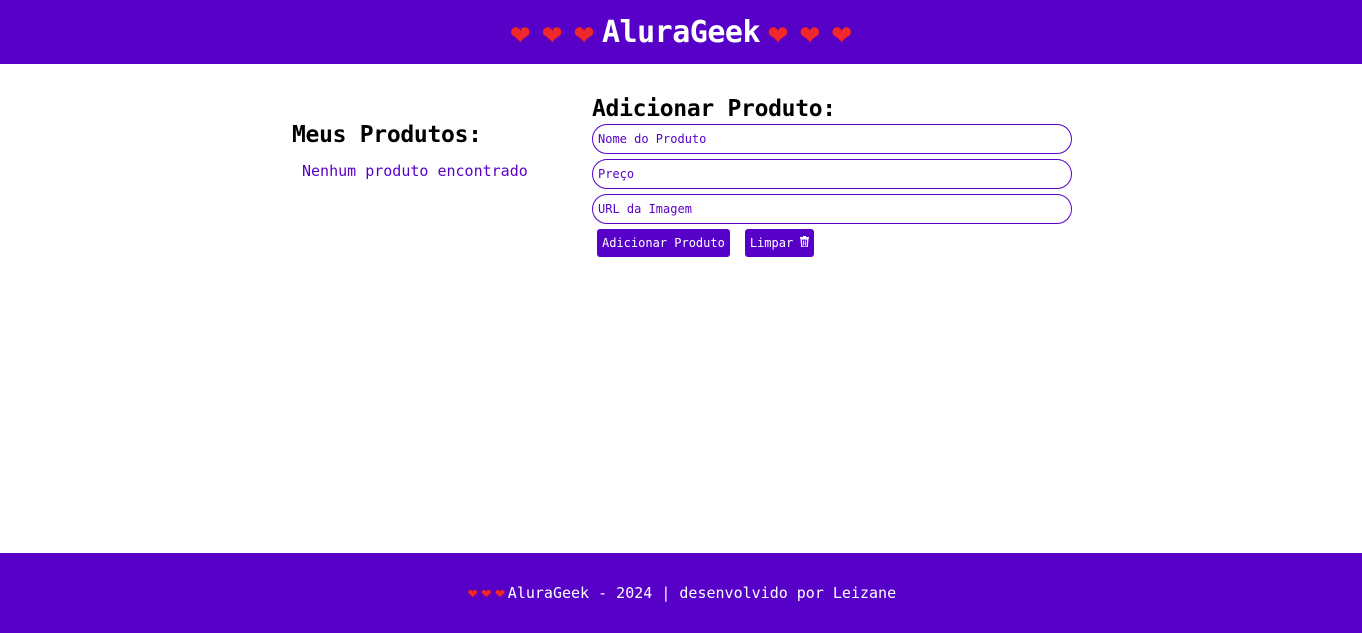 The height and width of the screenshot is (633, 1362). I want to click on add-product-button: Adicionar Produto, so click(663, 243).